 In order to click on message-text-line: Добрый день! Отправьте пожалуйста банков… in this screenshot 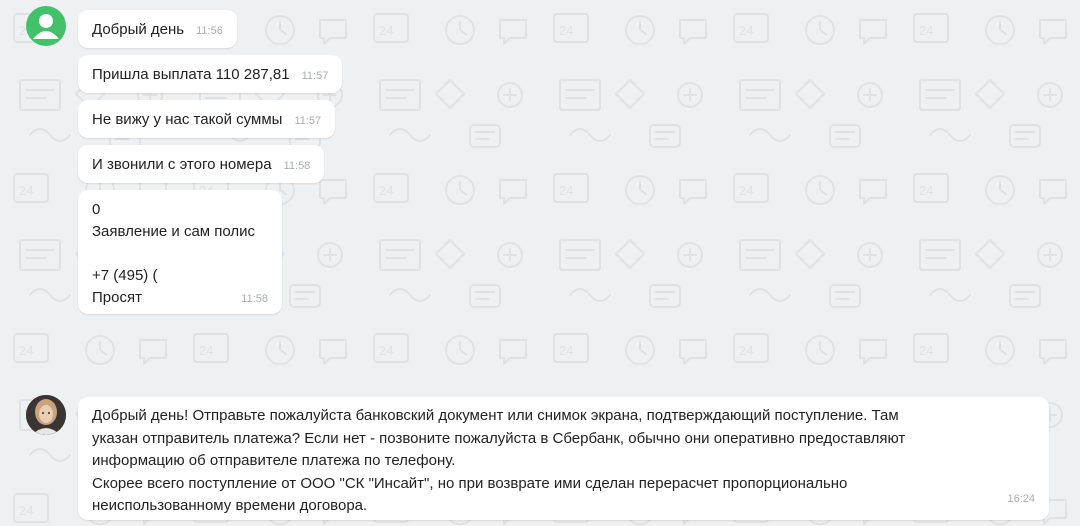, I will do `click(495, 415)`.